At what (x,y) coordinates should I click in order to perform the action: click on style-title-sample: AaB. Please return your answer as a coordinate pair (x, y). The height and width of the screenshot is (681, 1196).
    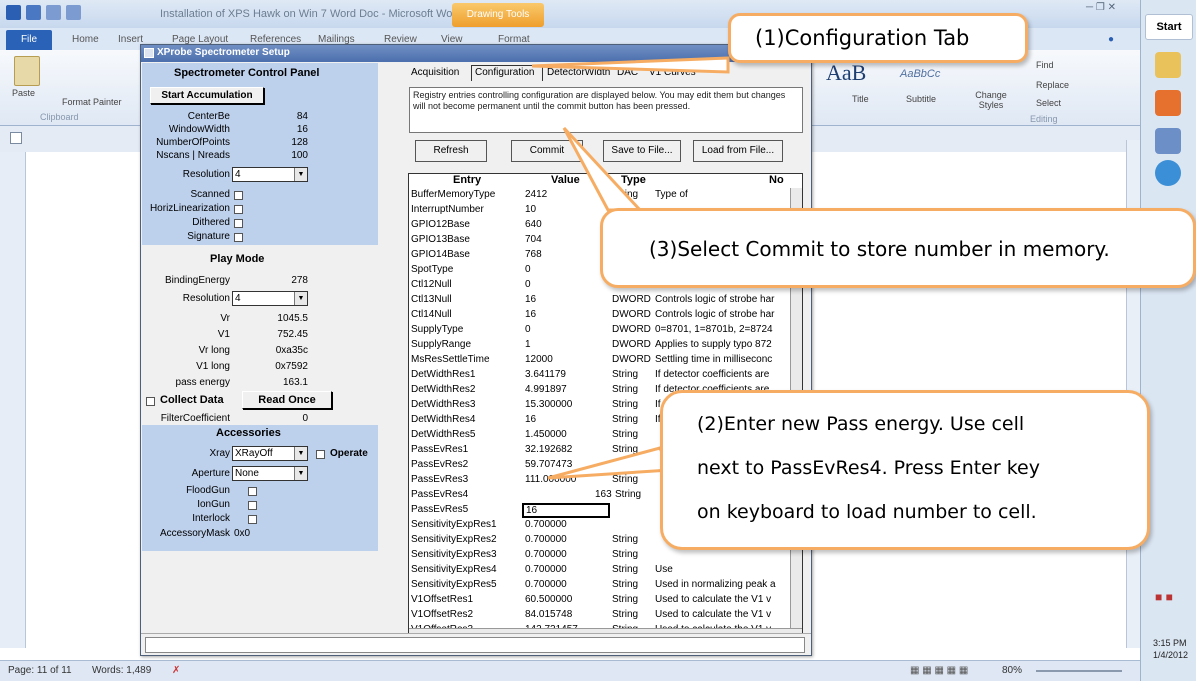
    Looking at the image, I should click on (846, 73).